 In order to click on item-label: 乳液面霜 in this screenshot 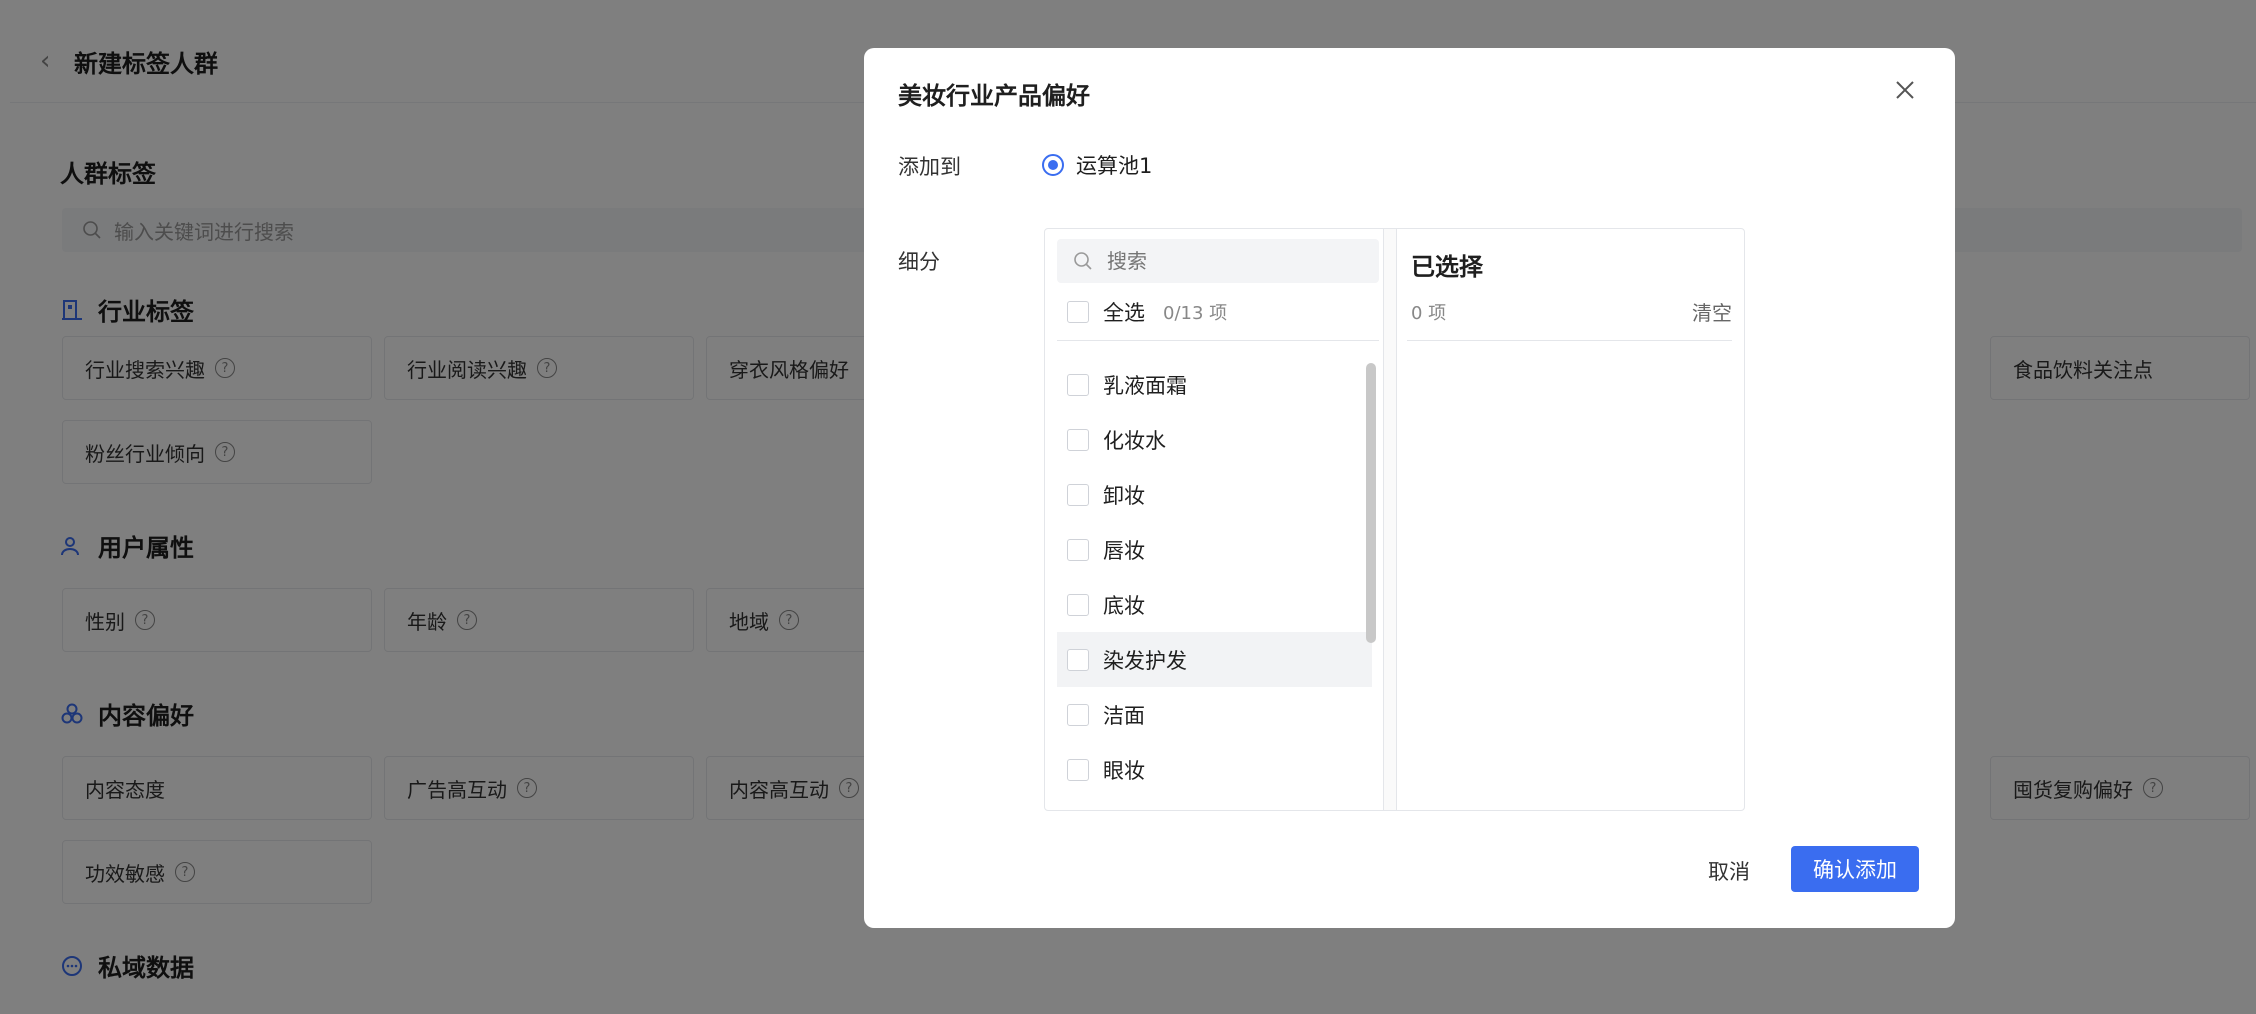, I will do `click(1145, 385)`.